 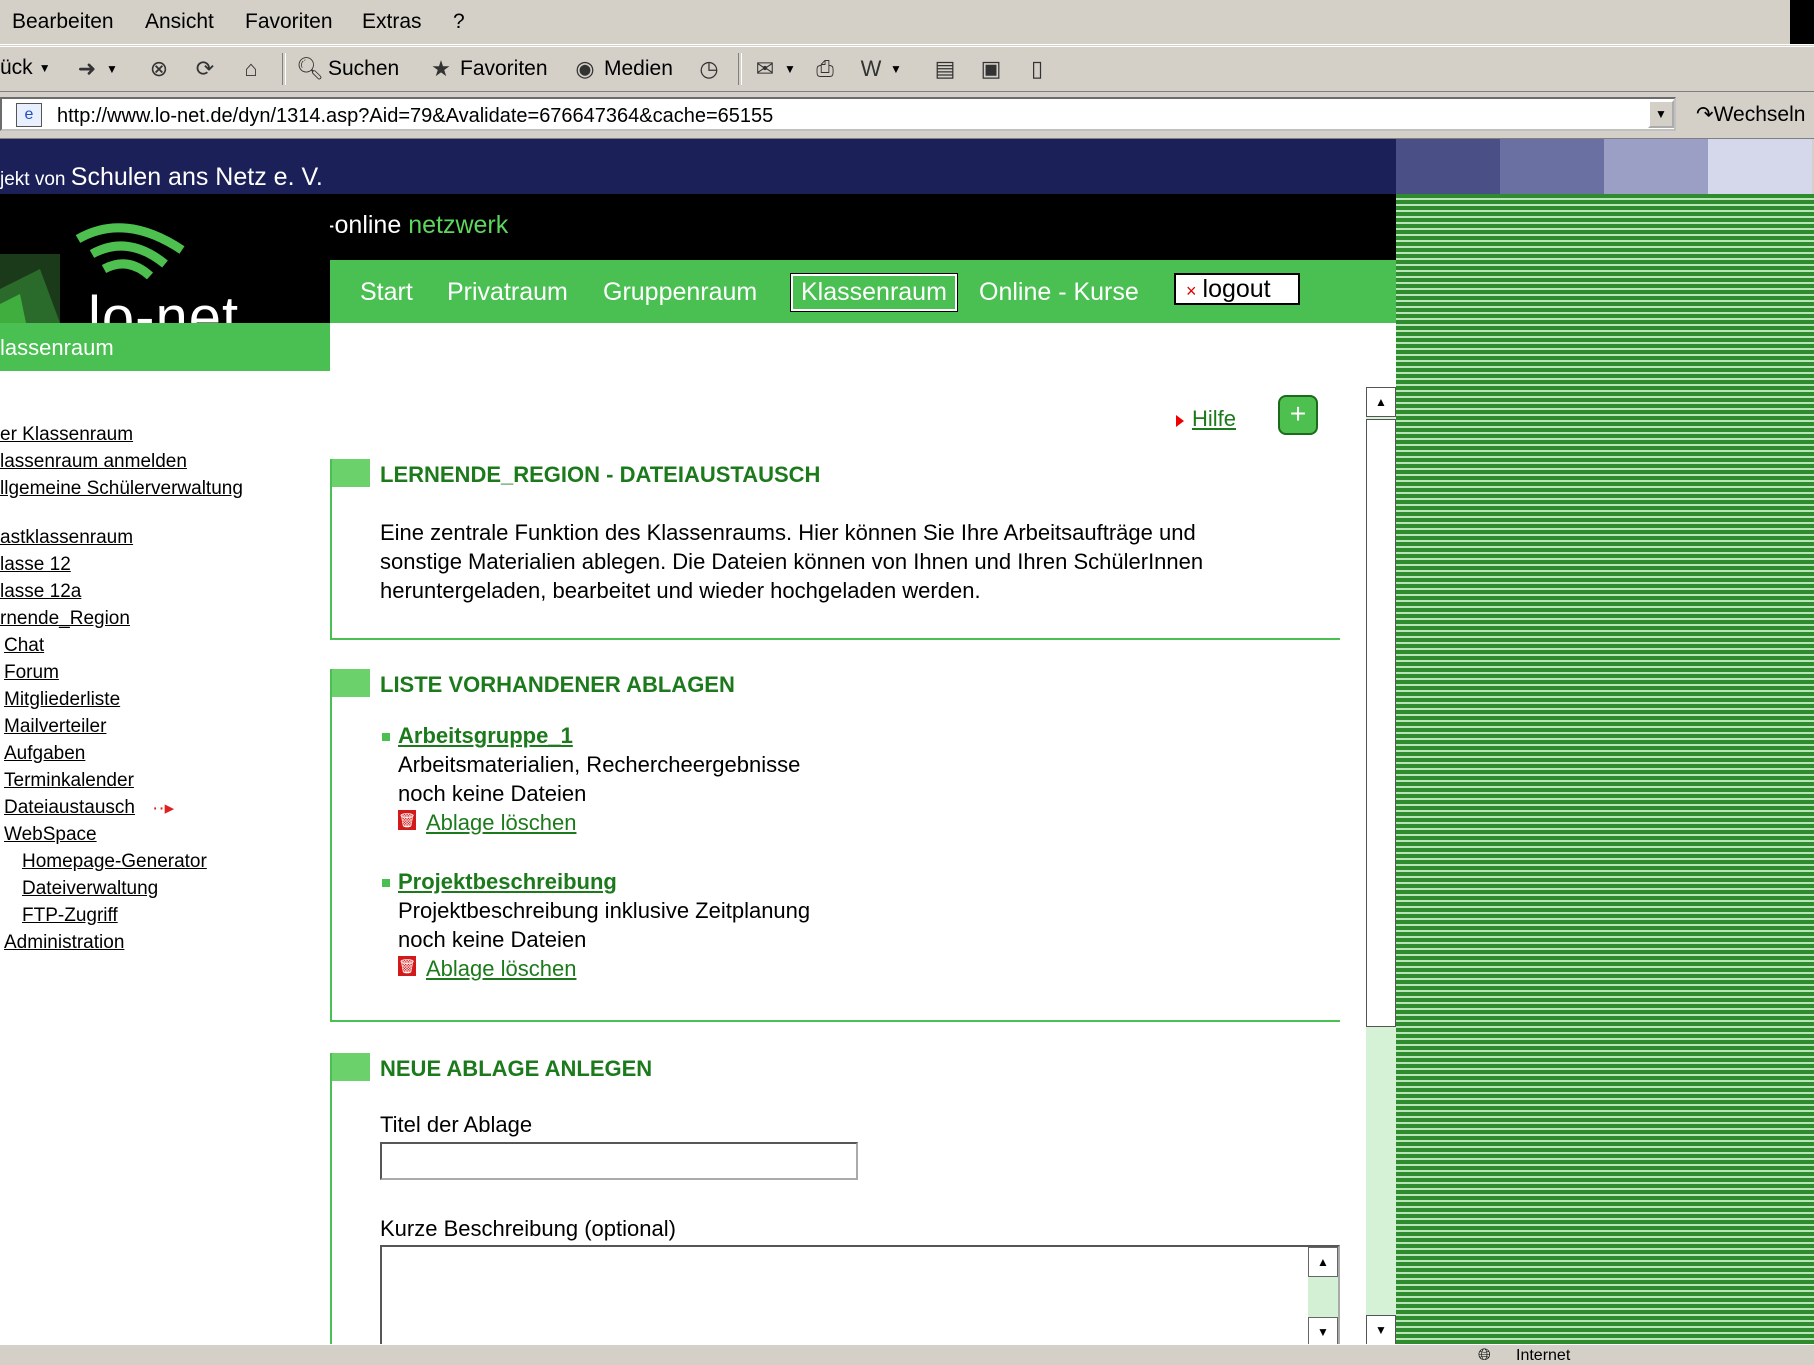 I want to click on back-label: ück, so click(x=16, y=67).